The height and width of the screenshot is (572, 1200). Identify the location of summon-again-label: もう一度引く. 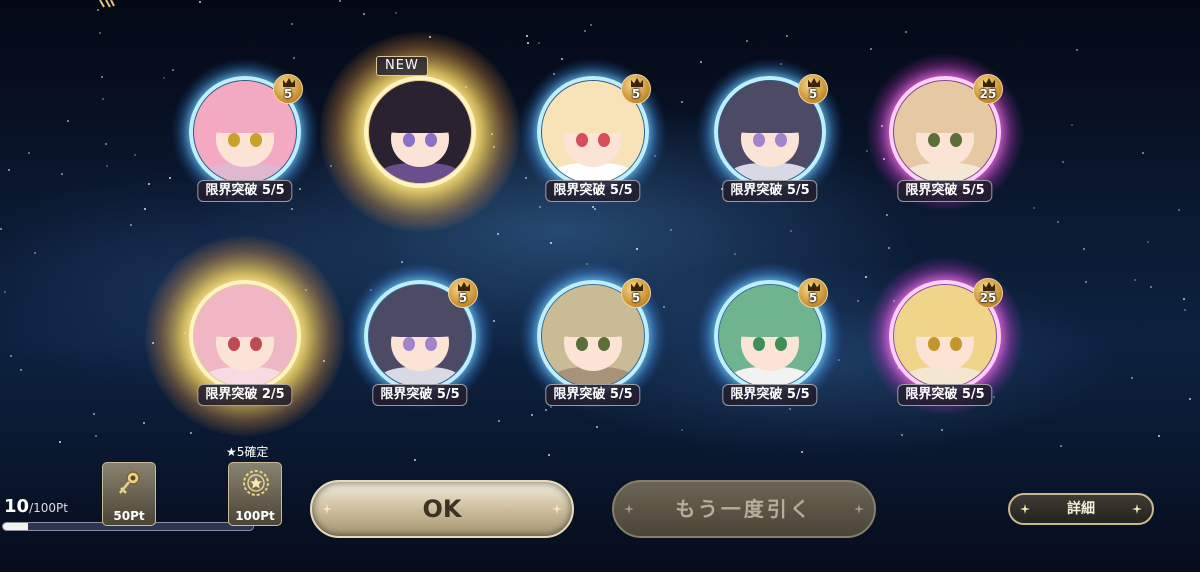
(744, 509).